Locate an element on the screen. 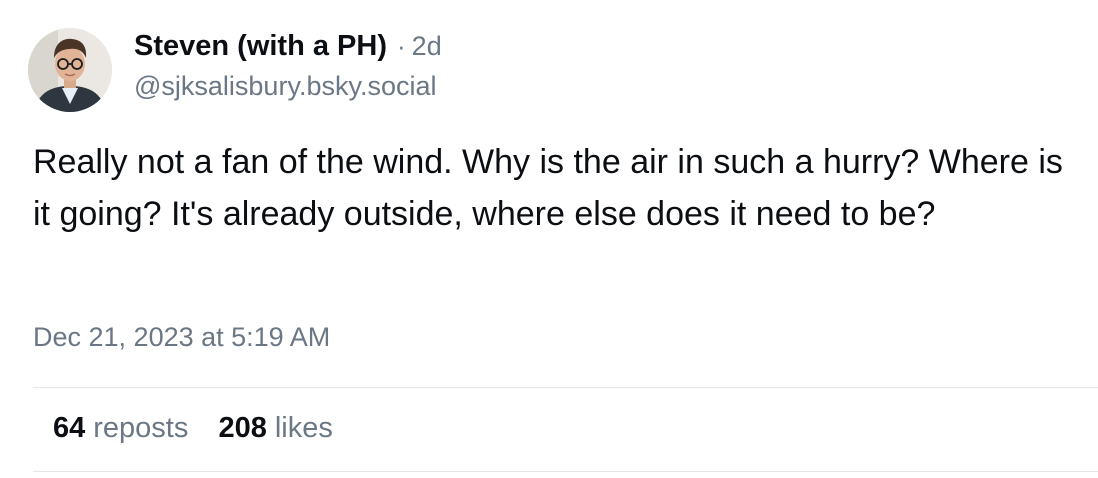  reposts-stat: 64 reposts is located at coordinates (124, 428).